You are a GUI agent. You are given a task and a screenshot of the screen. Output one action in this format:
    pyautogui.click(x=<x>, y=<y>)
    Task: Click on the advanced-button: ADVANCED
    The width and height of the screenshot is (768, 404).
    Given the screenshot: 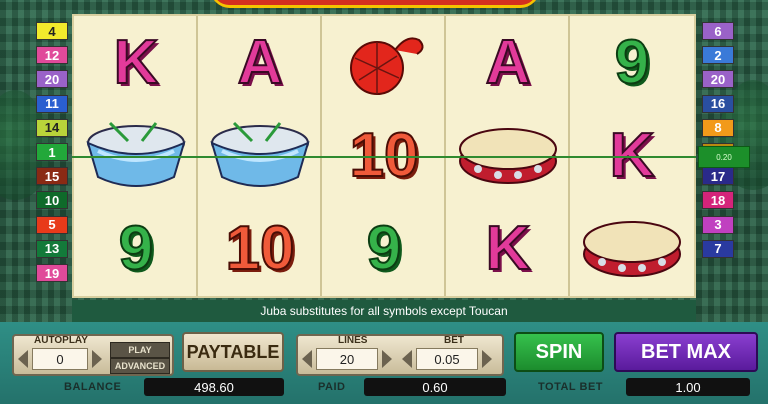 What is the action you would take?
    pyautogui.click(x=140, y=366)
    